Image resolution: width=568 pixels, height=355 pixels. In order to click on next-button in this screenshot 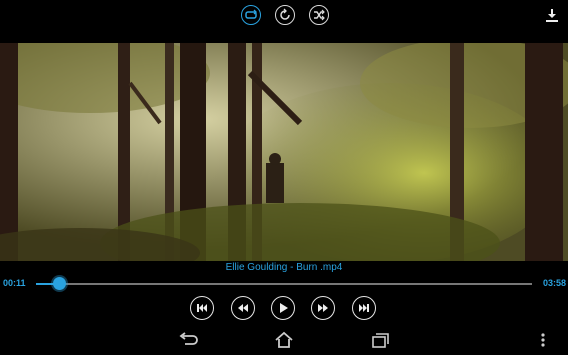, I will do `click(364, 308)`.